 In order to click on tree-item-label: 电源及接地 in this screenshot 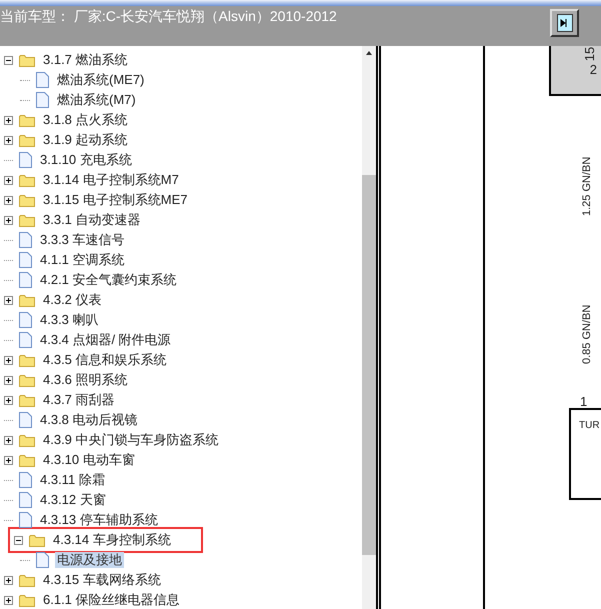, I will do `click(89, 560)`.